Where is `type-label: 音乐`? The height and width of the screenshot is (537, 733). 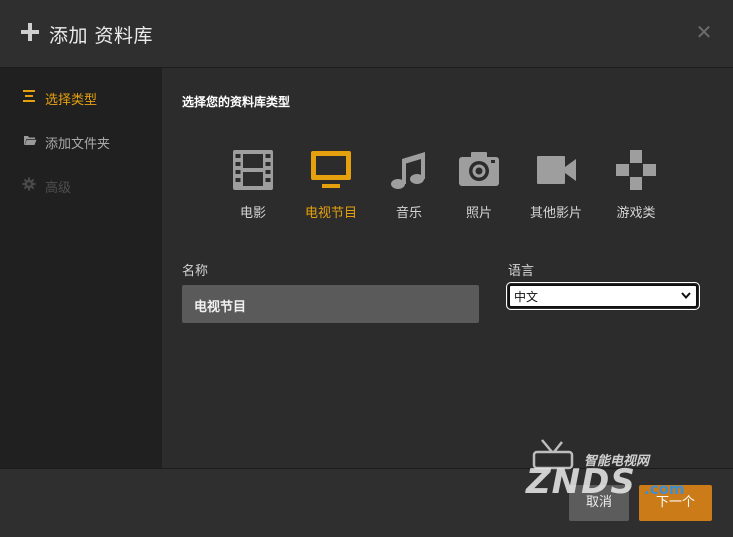 type-label: 音乐 is located at coordinates (408, 213).